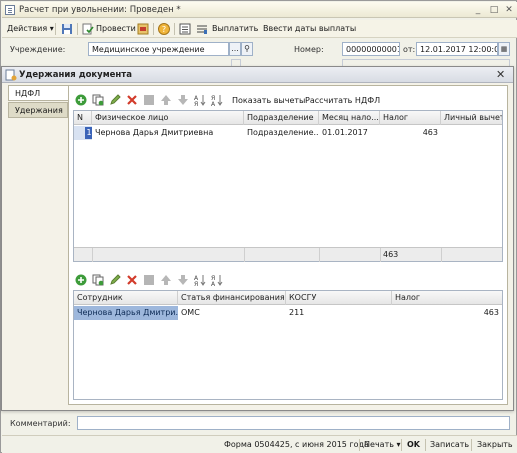 The height and width of the screenshot is (453, 517). What do you see at coordinates (126, 298) in the screenshot?
I see `column-header: Сотрудник` at bounding box center [126, 298].